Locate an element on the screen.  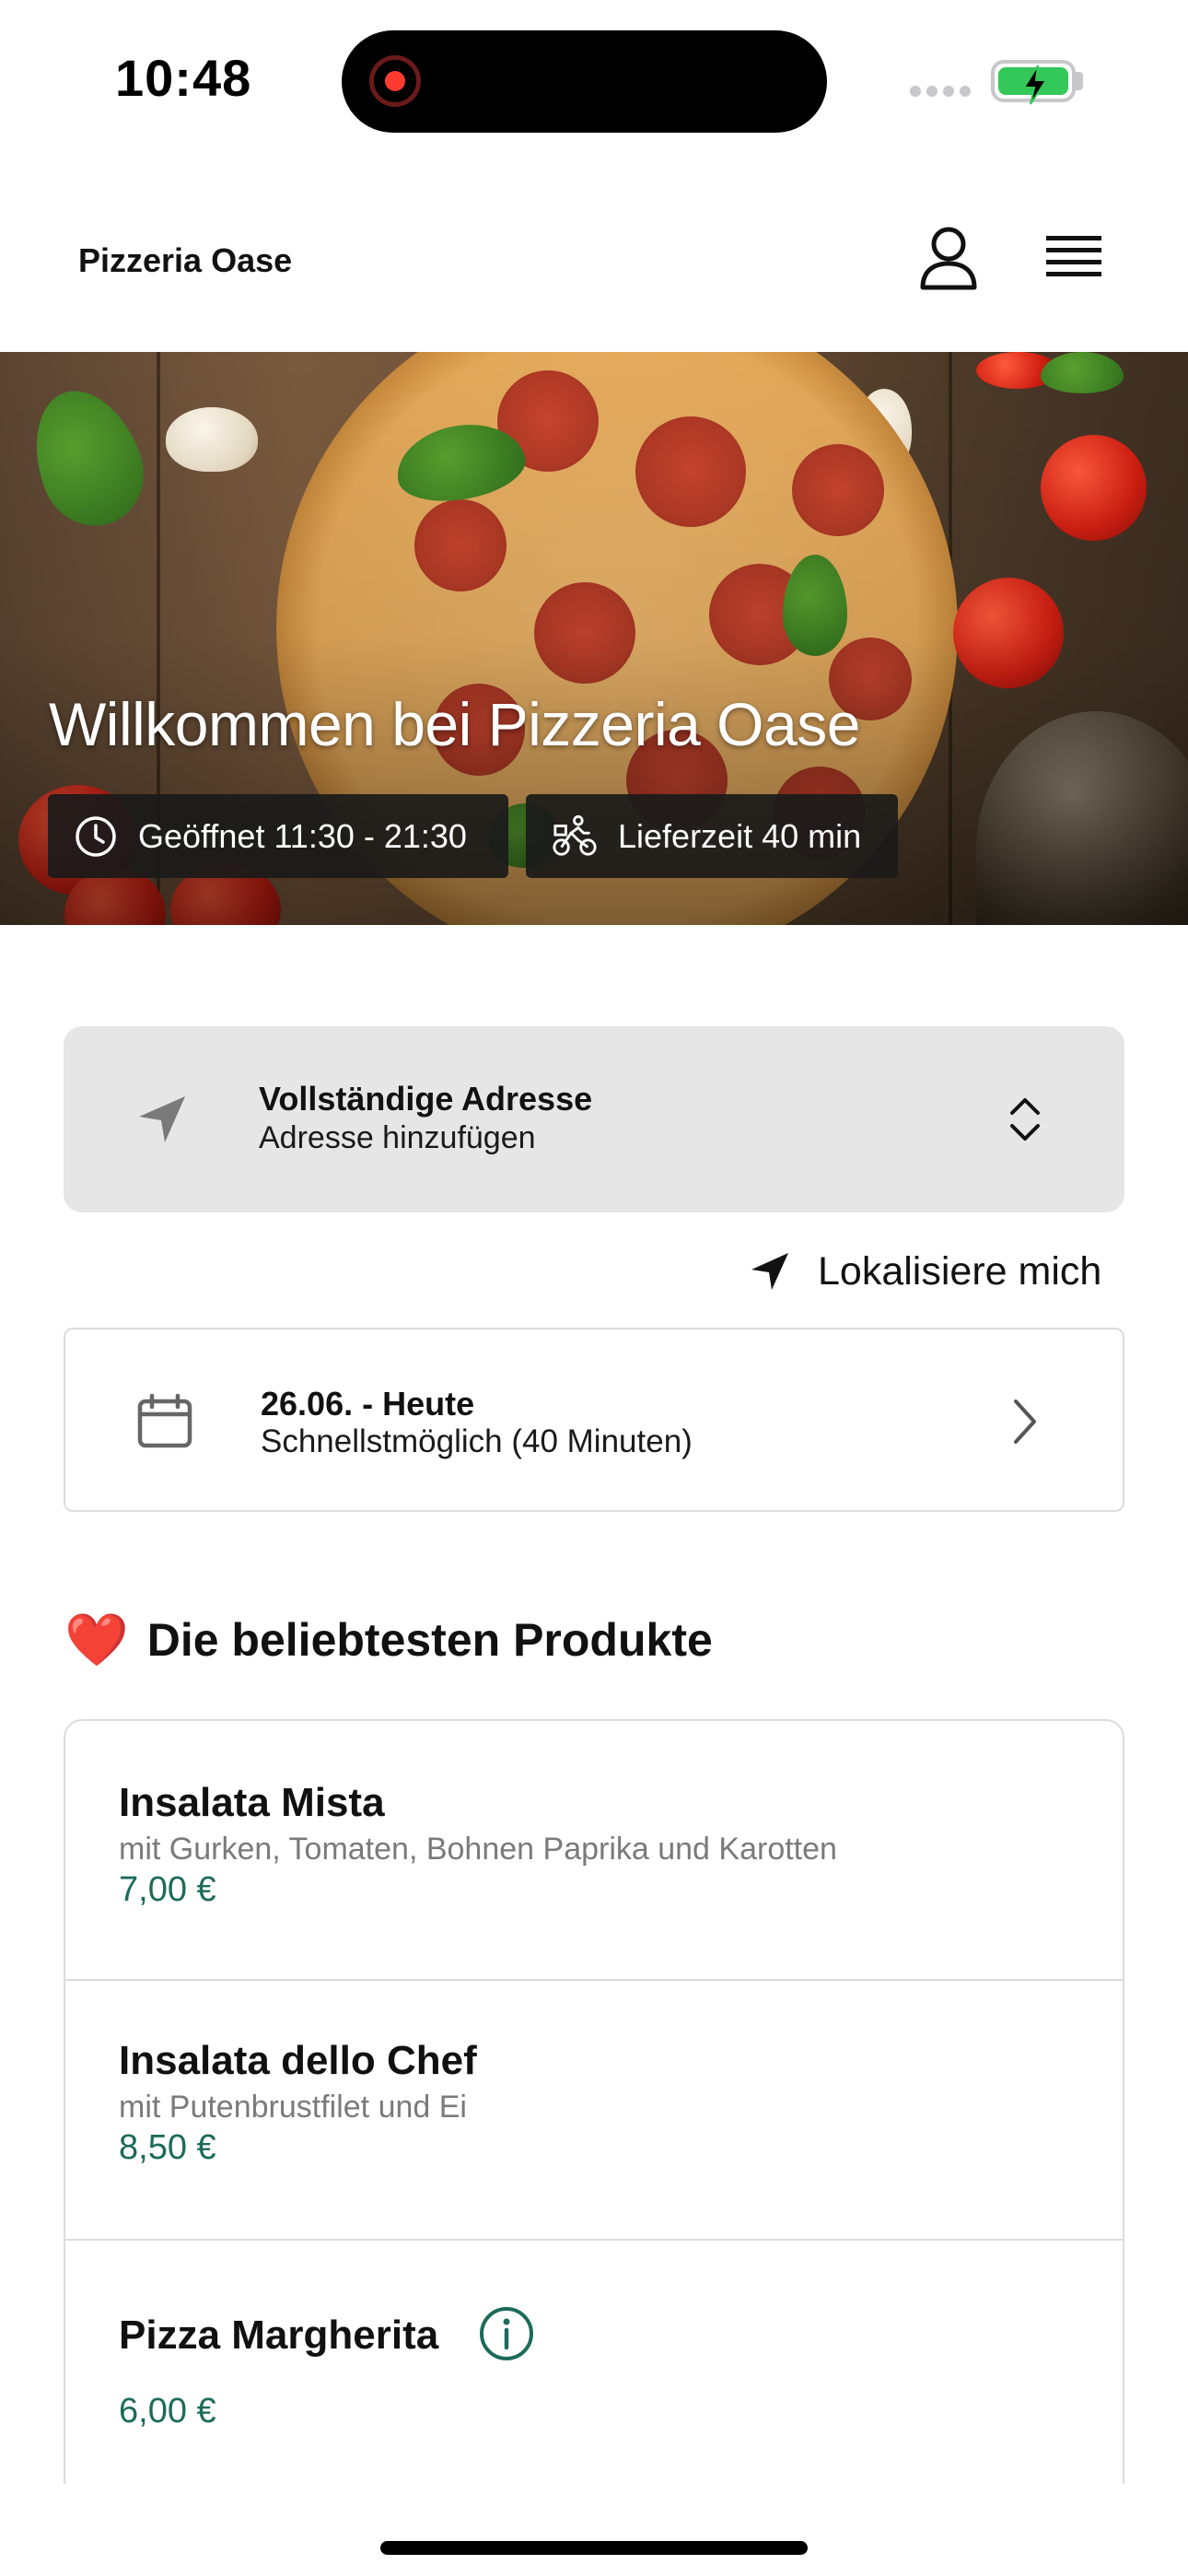
address-title: Vollständige Adresse is located at coordinates (426, 1099).